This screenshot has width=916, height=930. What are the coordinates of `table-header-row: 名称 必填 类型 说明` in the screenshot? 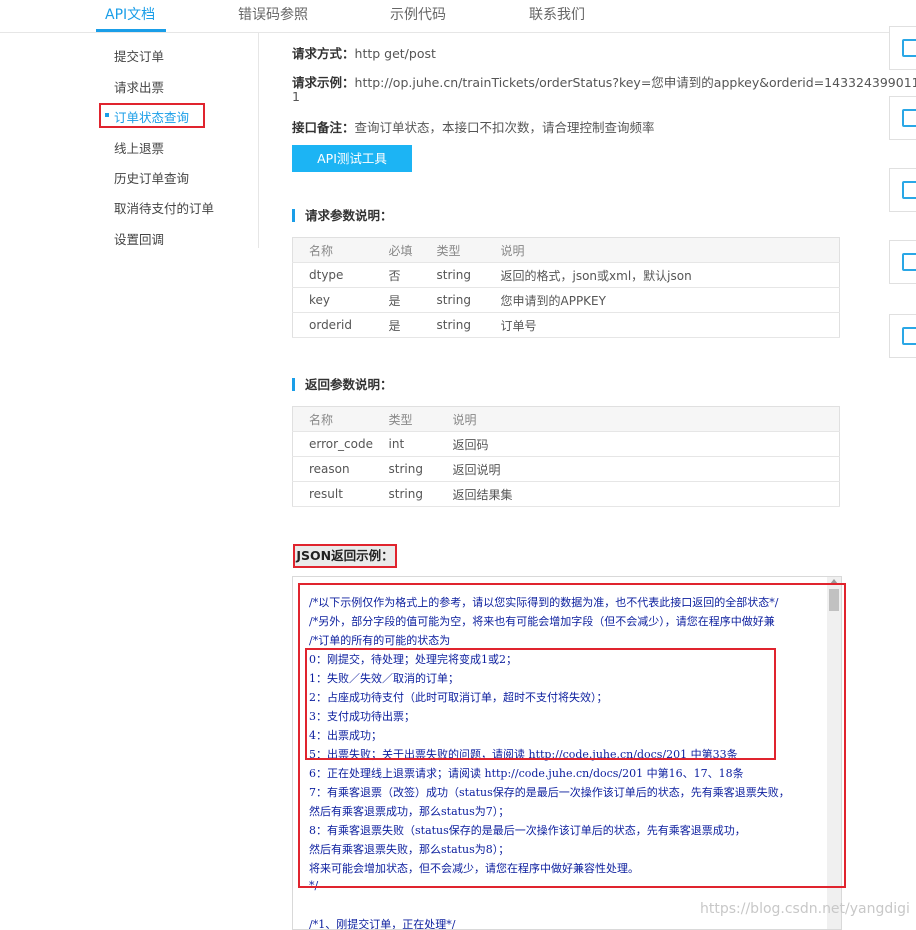 It's located at (566, 250).